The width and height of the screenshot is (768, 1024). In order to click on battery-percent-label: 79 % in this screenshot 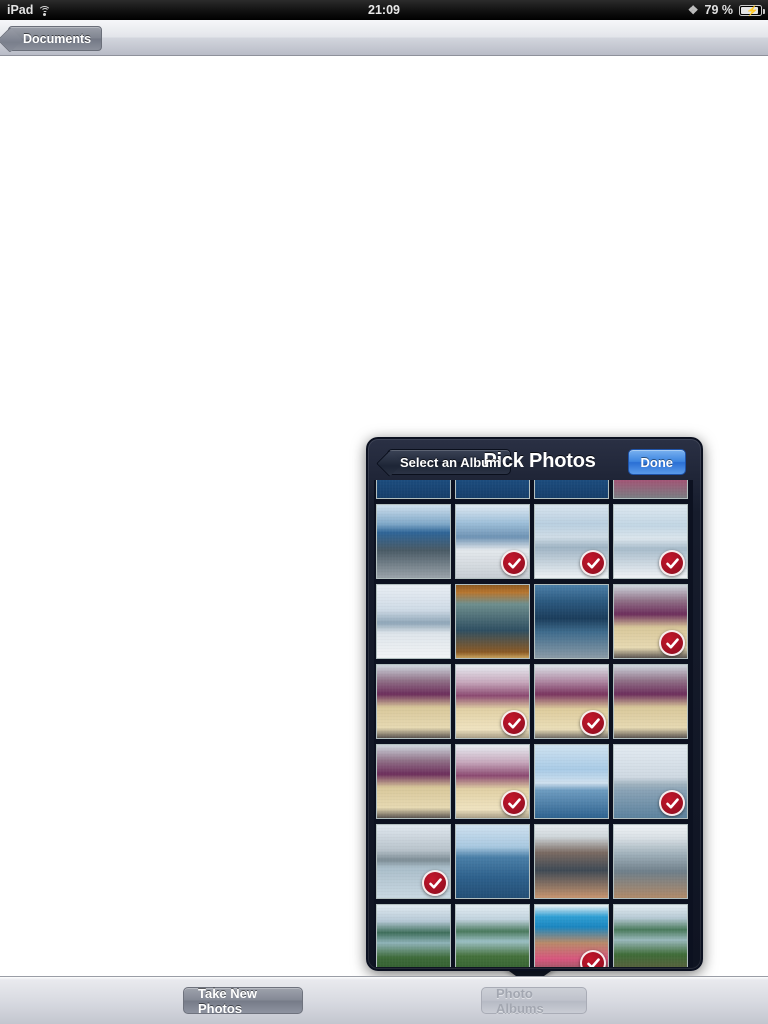, I will do `click(719, 10)`.